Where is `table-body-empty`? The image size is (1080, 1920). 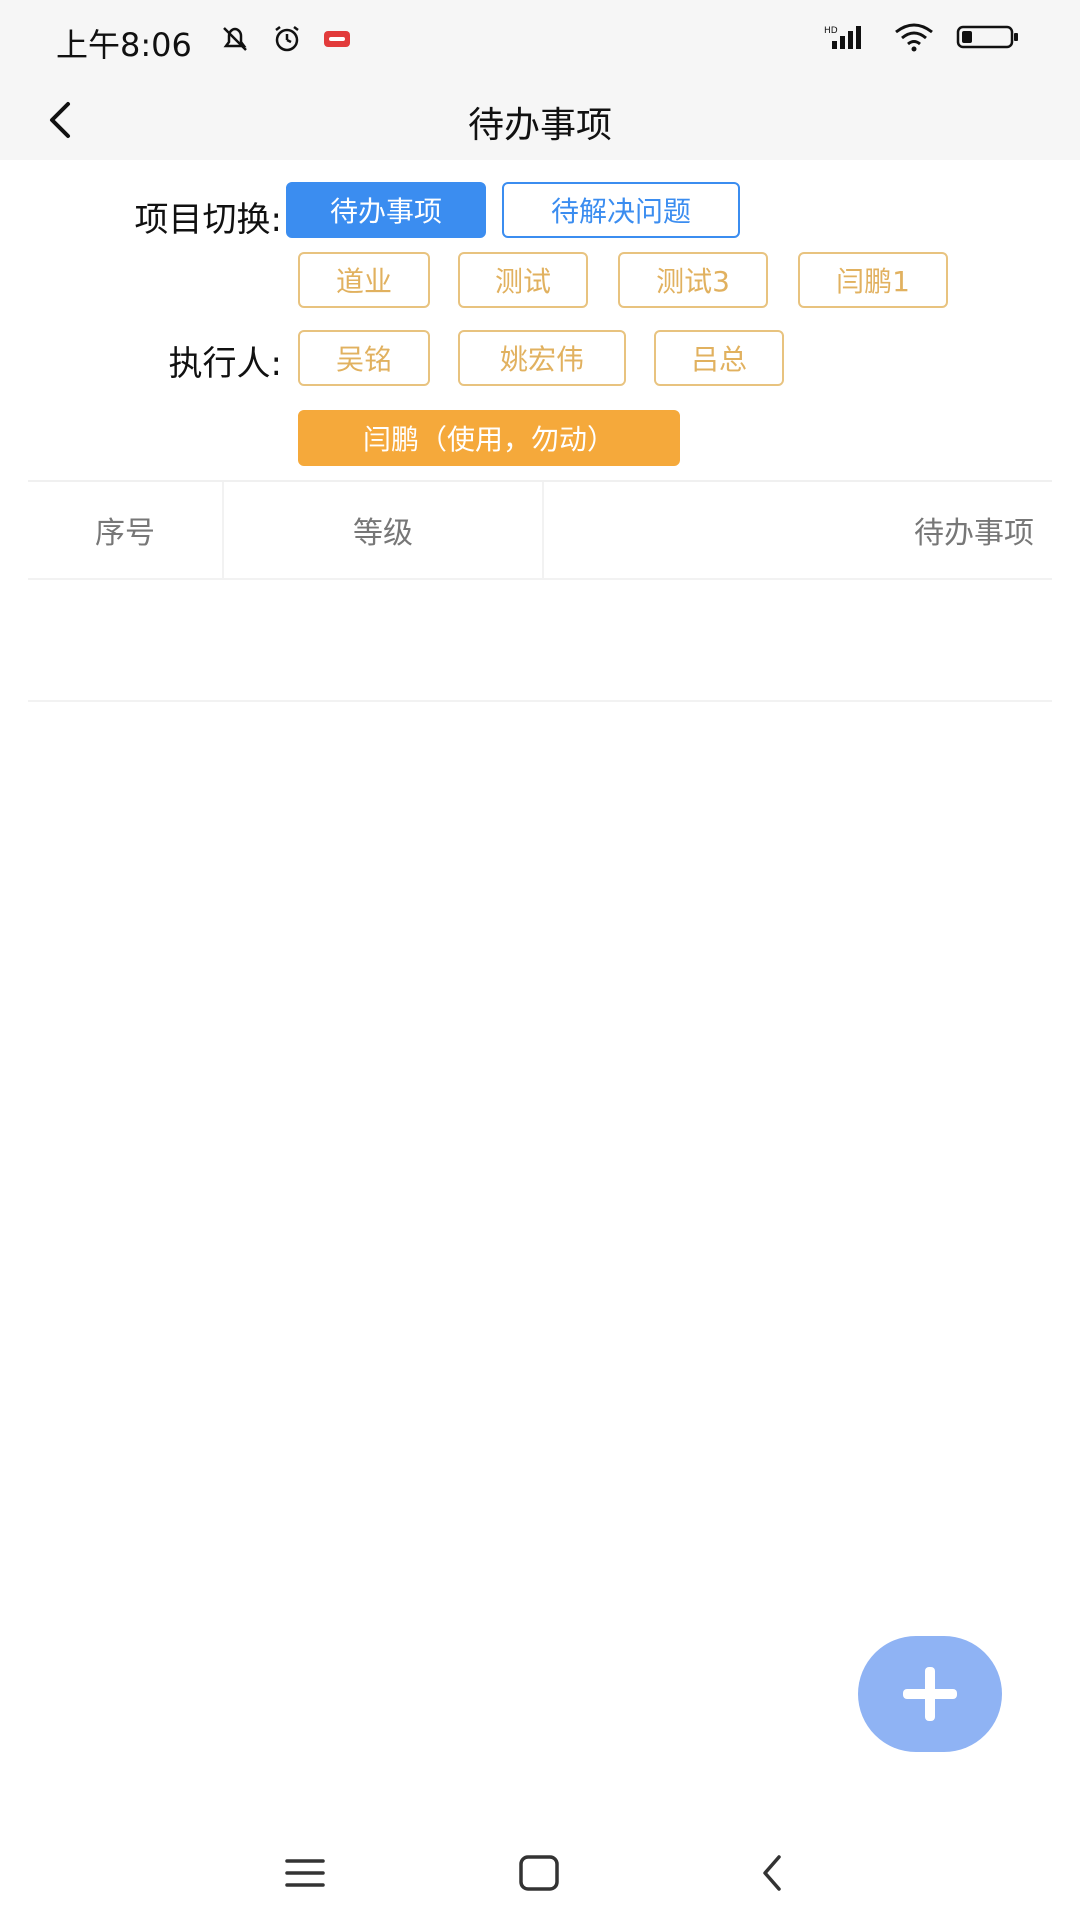 table-body-empty is located at coordinates (540, 641).